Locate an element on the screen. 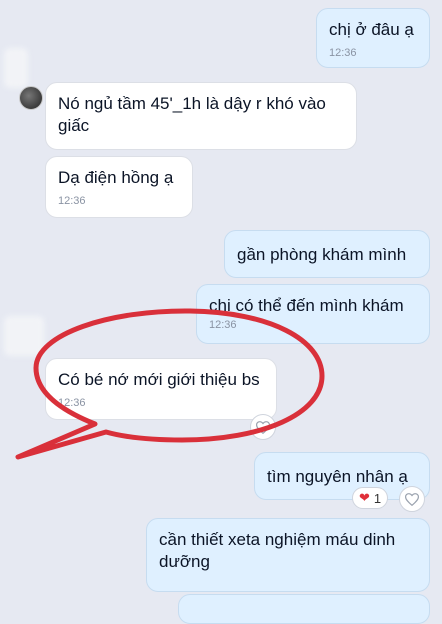 This screenshot has height=624, width=442. message-outgoing: cần thiết xeta nghiệm máu dinh dưỡng is located at coordinates (288, 555).